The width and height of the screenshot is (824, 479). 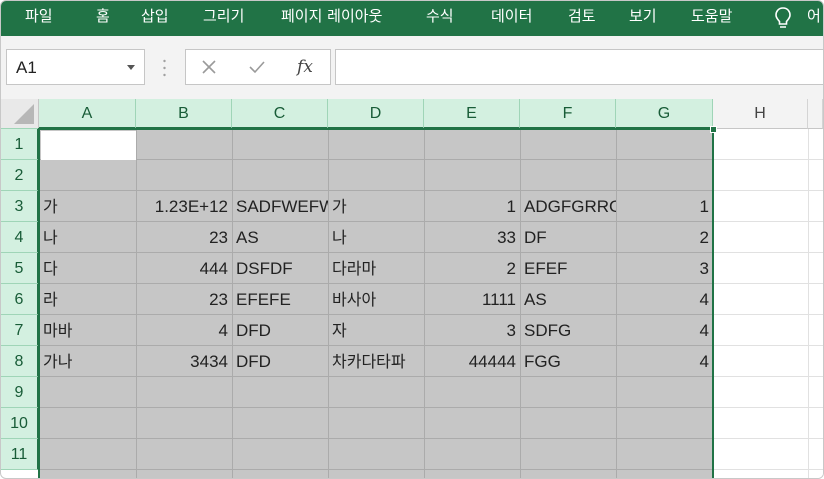 I want to click on row-header-7: 7, so click(x=20, y=330).